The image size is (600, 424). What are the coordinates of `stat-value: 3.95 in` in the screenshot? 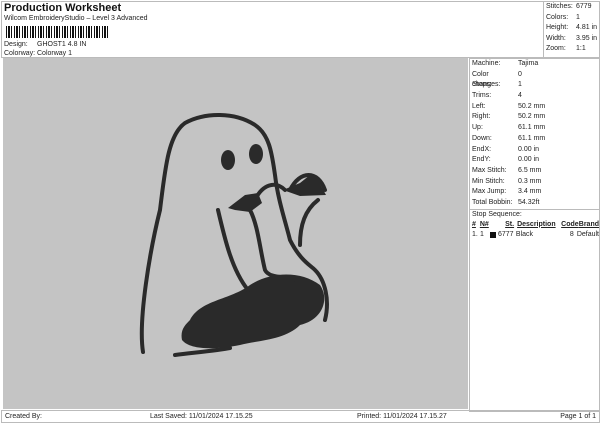 It's located at (587, 38).